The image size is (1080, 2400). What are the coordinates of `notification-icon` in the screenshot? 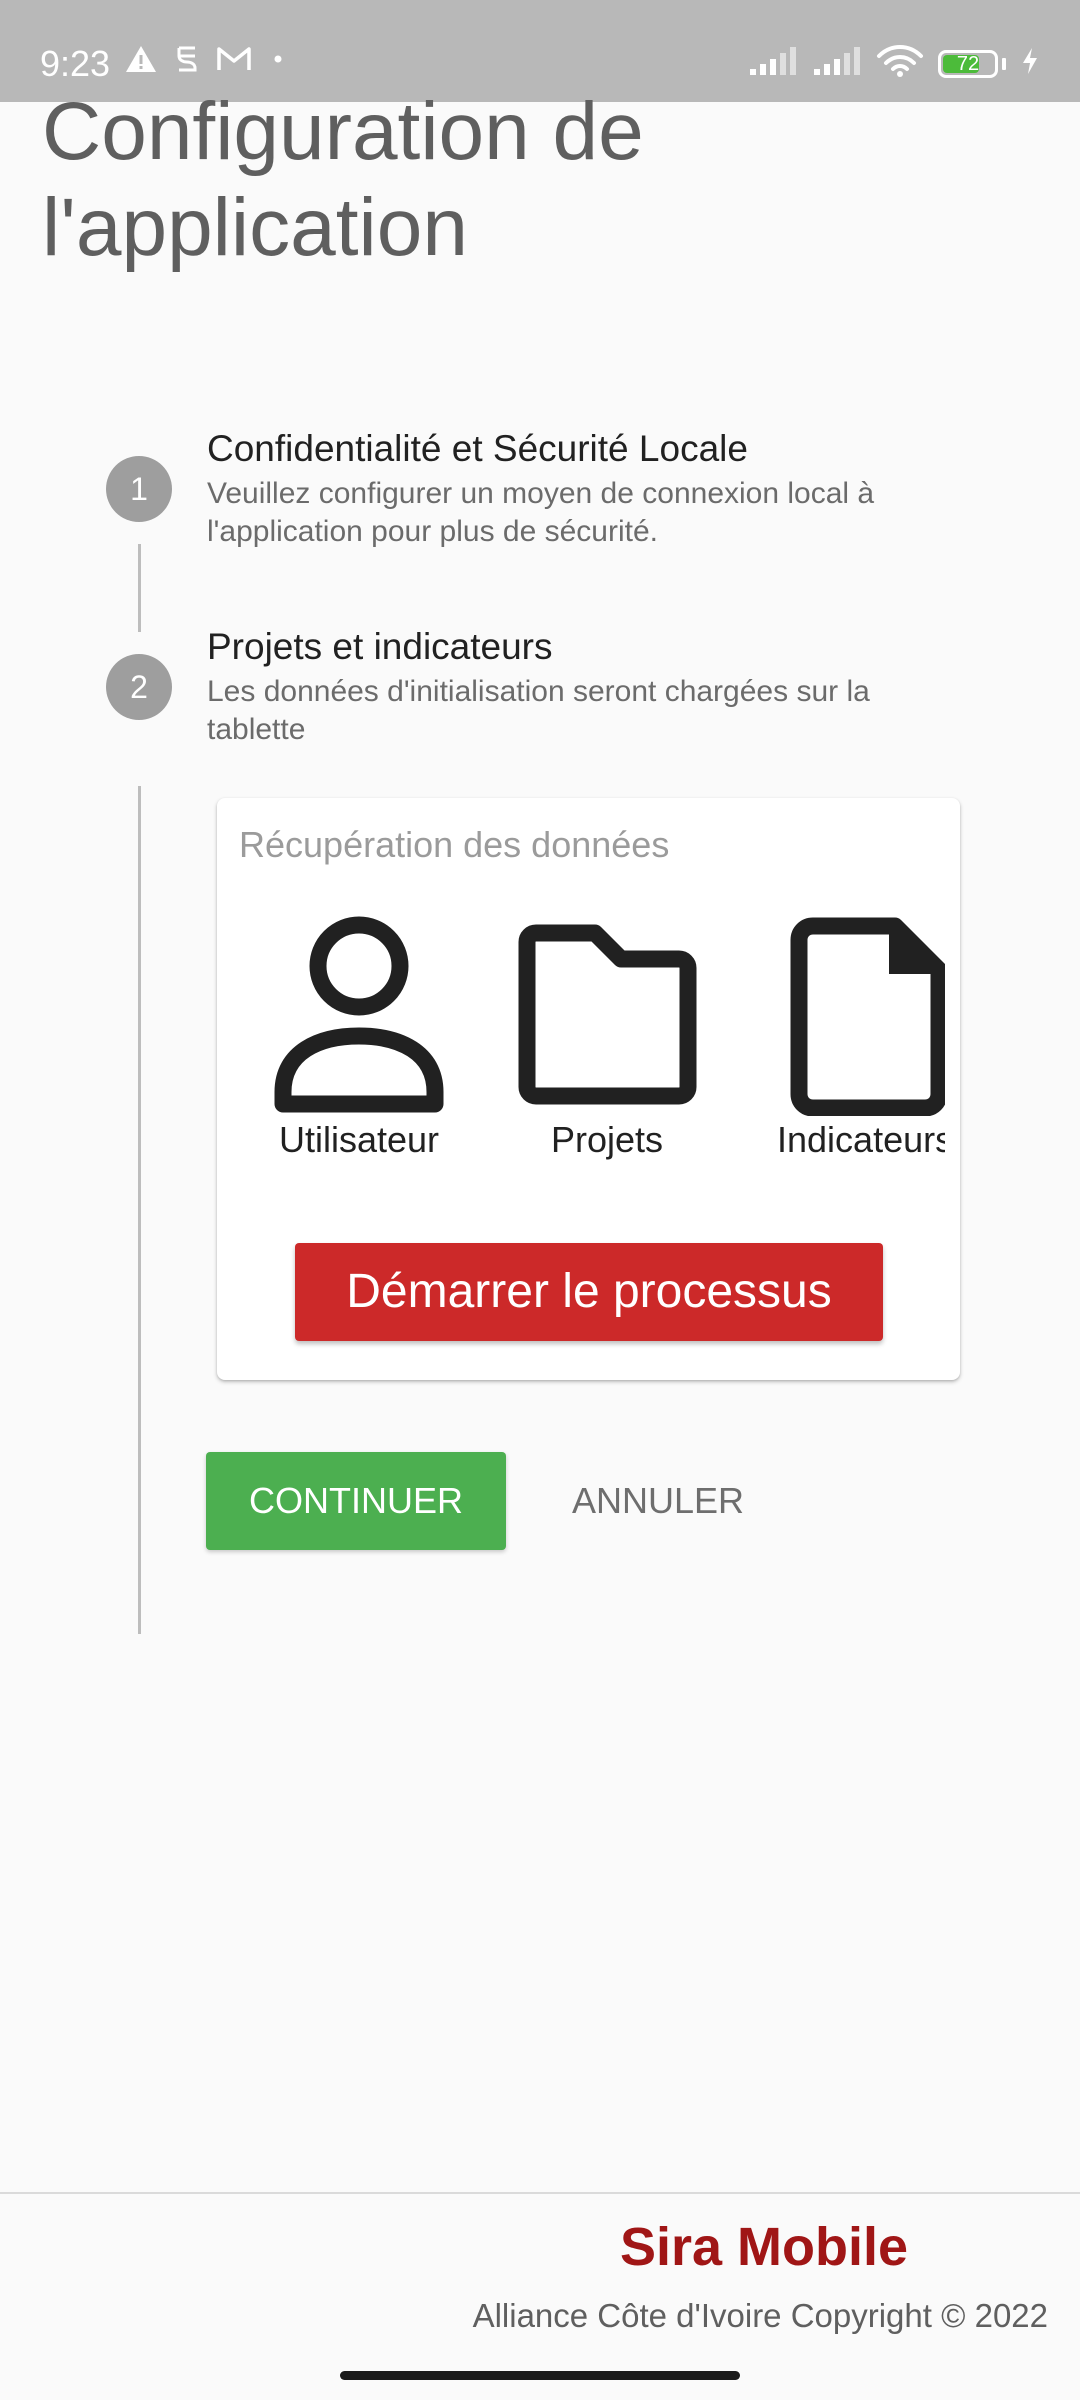 It's located at (187, 61).